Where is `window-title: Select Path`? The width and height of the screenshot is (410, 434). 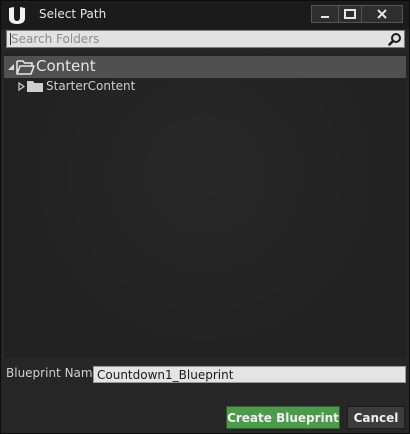 window-title: Select Path is located at coordinates (73, 14).